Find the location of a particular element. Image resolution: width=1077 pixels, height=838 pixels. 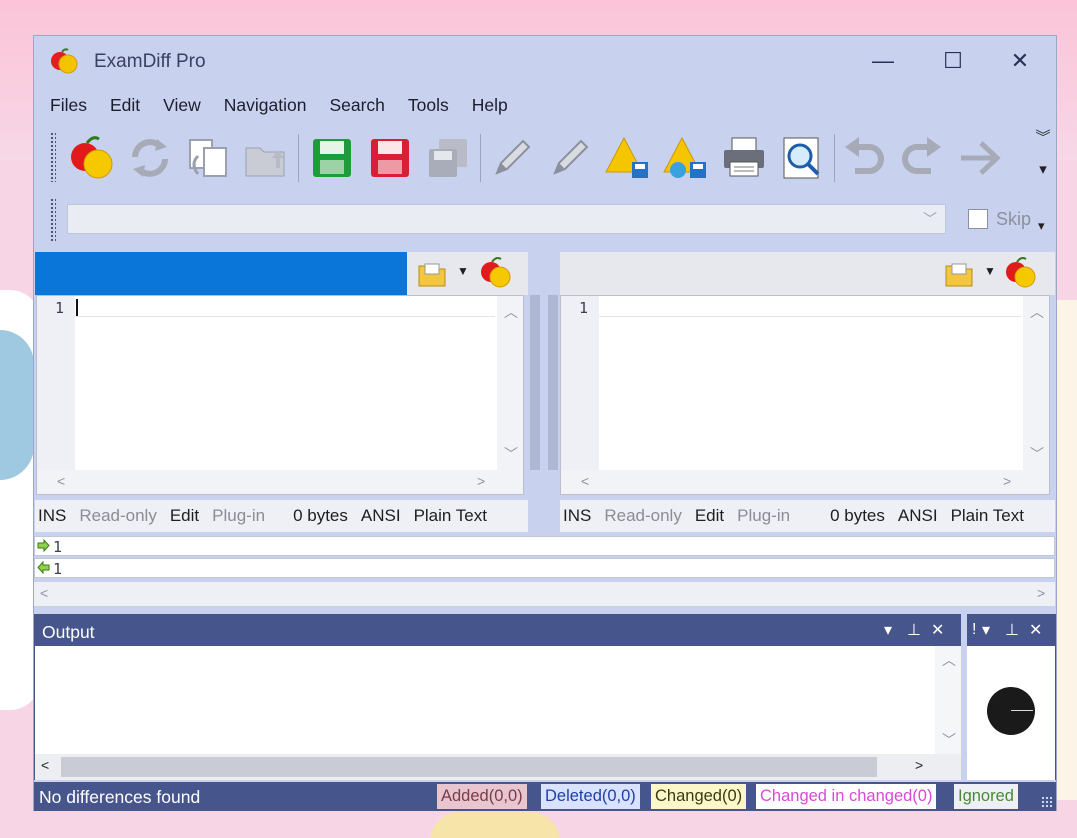

save-report-button is located at coordinates (628, 158).